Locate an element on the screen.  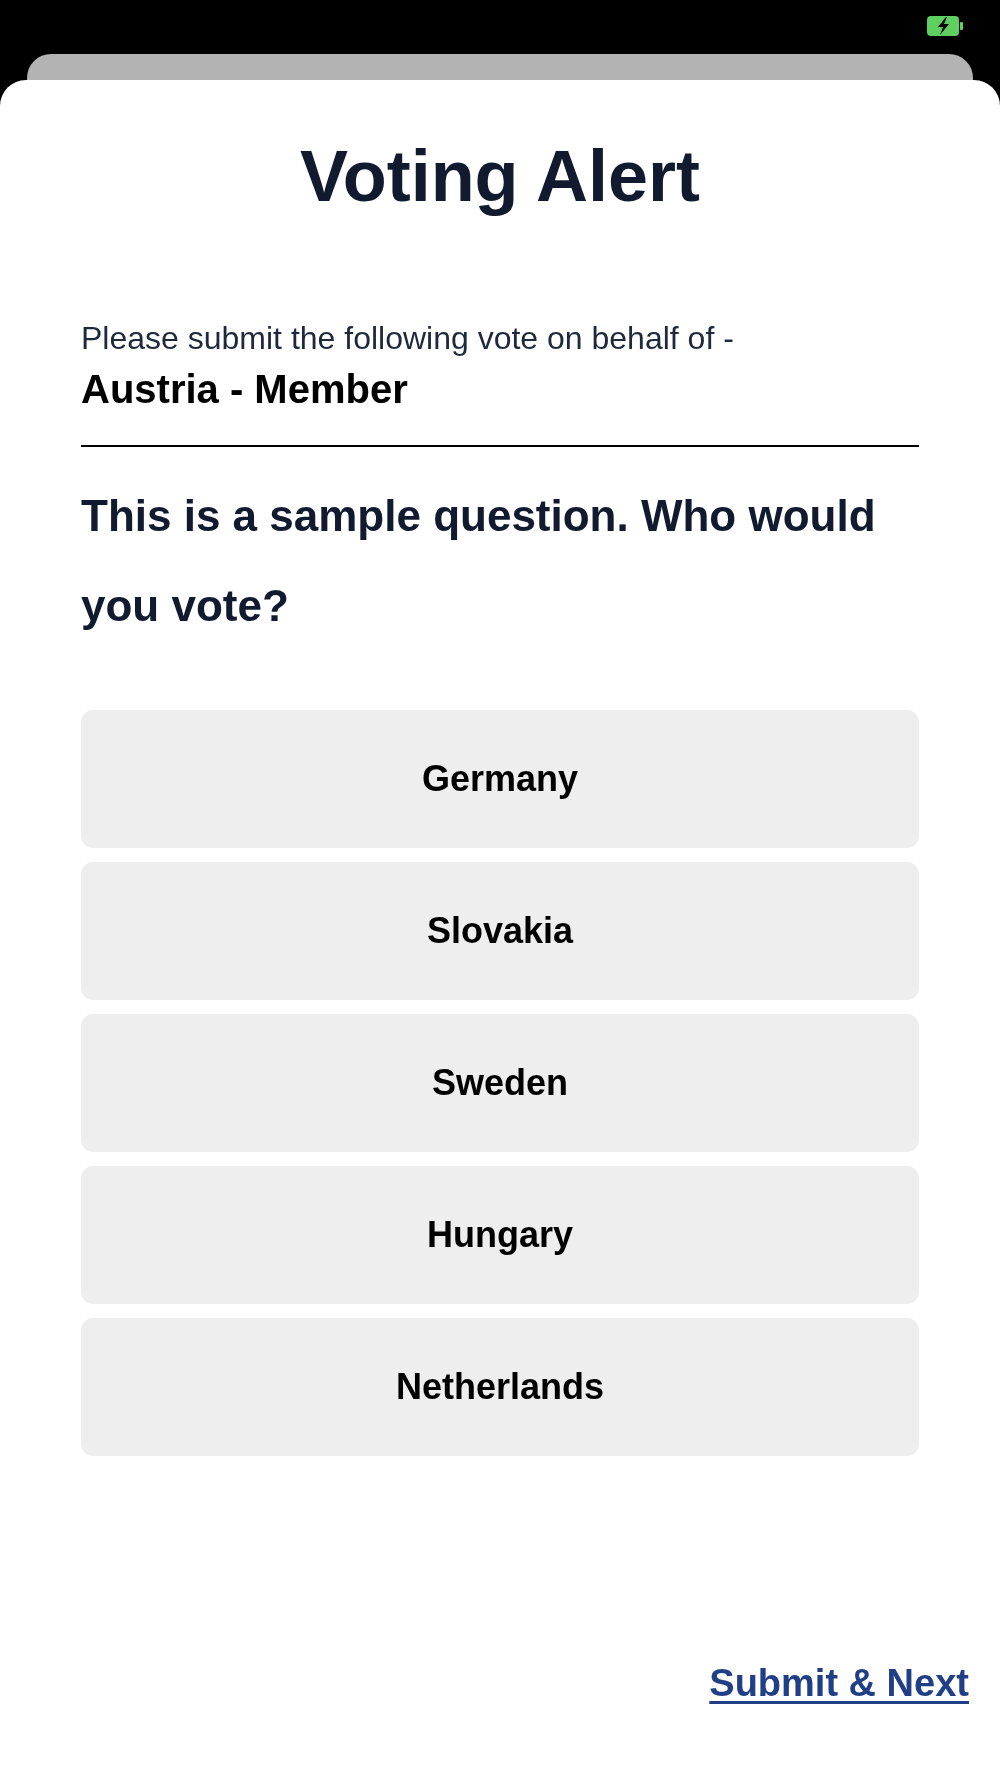
option-button: Netherlands is located at coordinates (500, 1387).